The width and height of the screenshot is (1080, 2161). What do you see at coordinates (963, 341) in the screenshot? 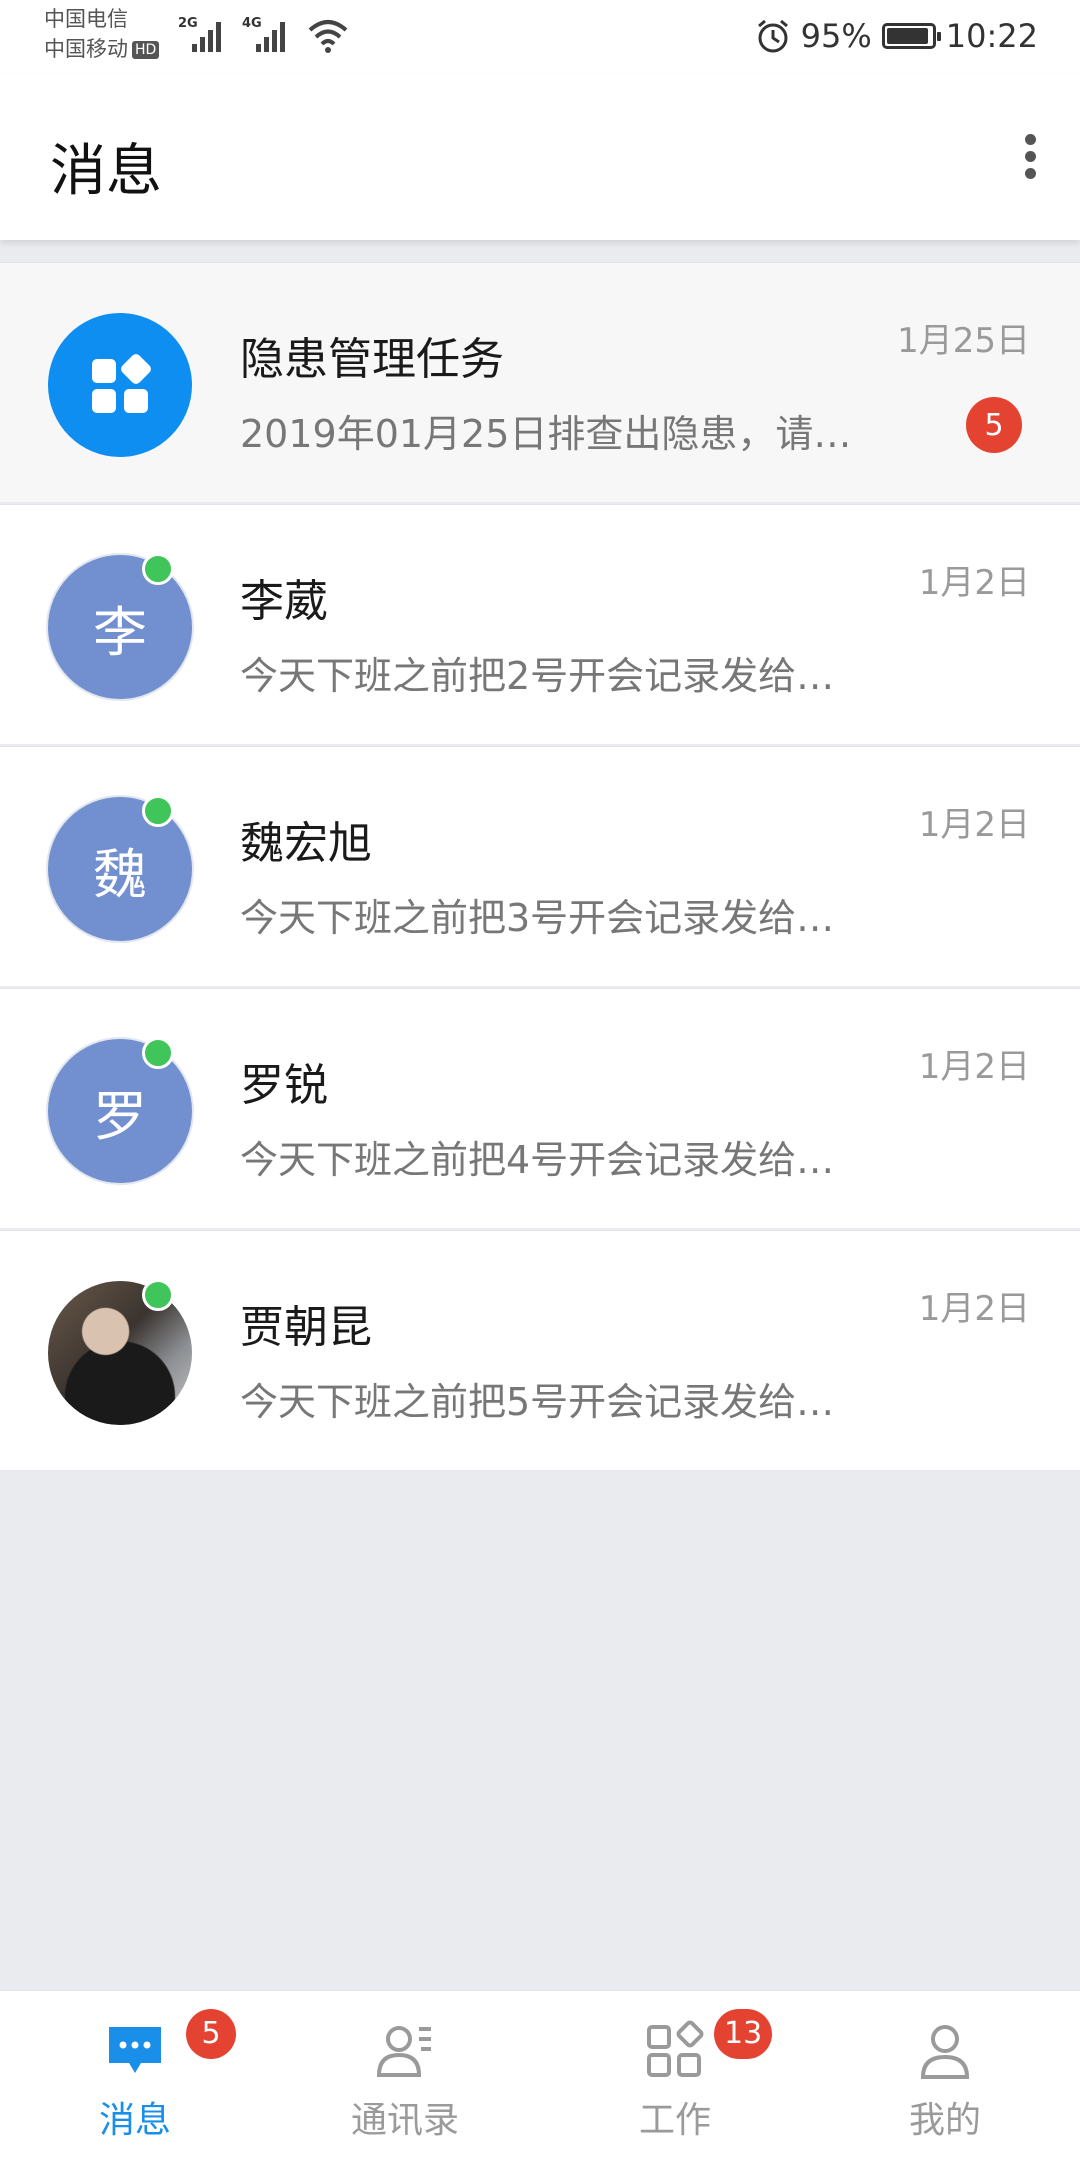
I see `conversation-date: 1月25日` at bounding box center [963, 341].